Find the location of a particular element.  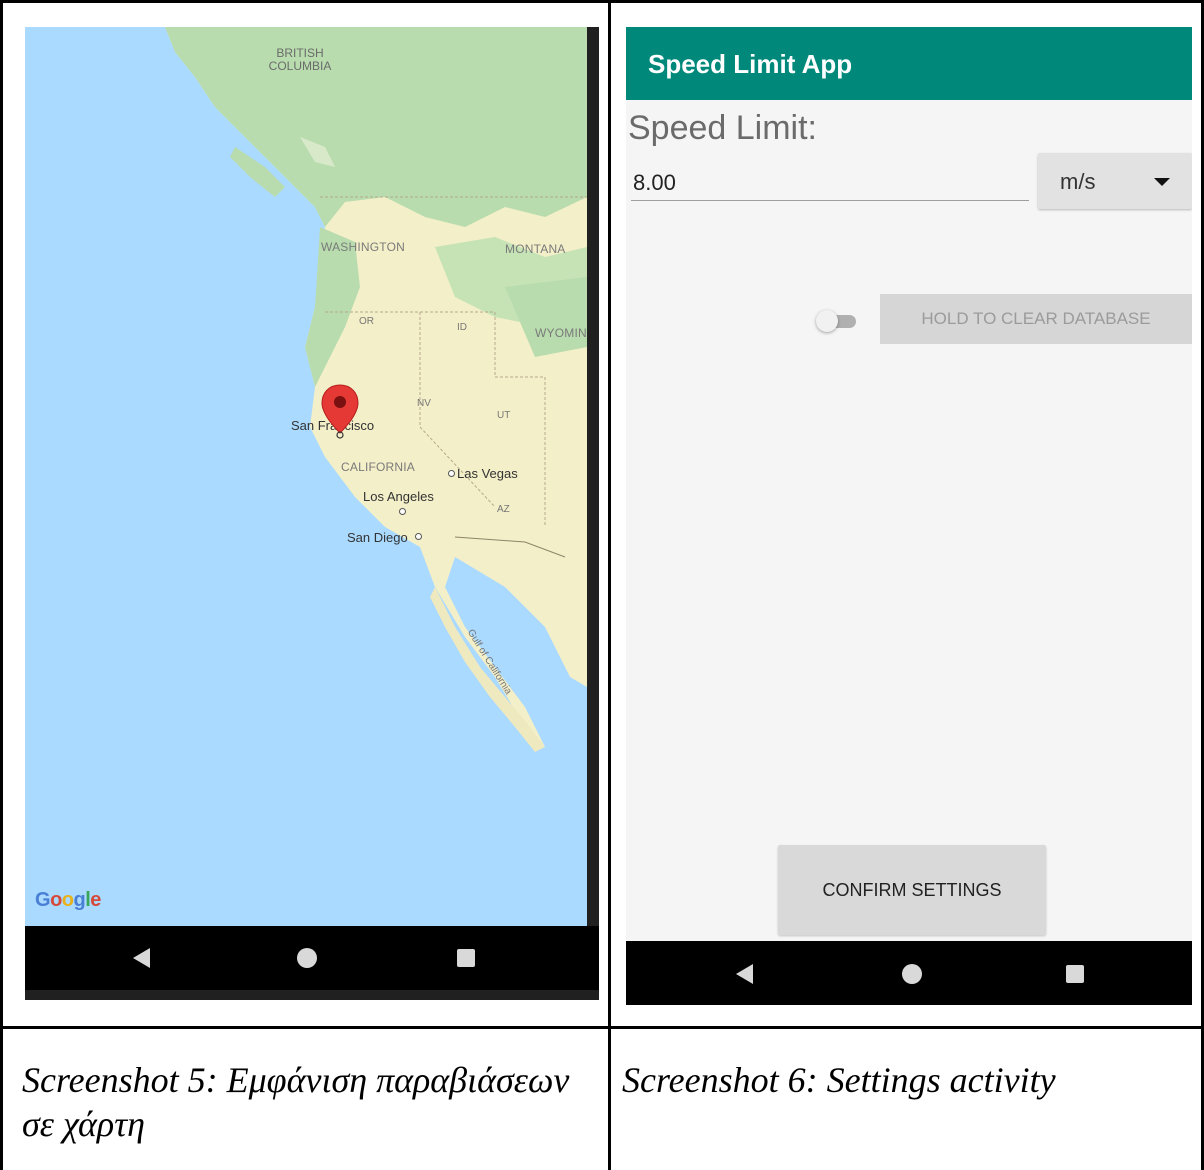

speed-limit-label: Speed Limit: is located at coordinates (722, 128).